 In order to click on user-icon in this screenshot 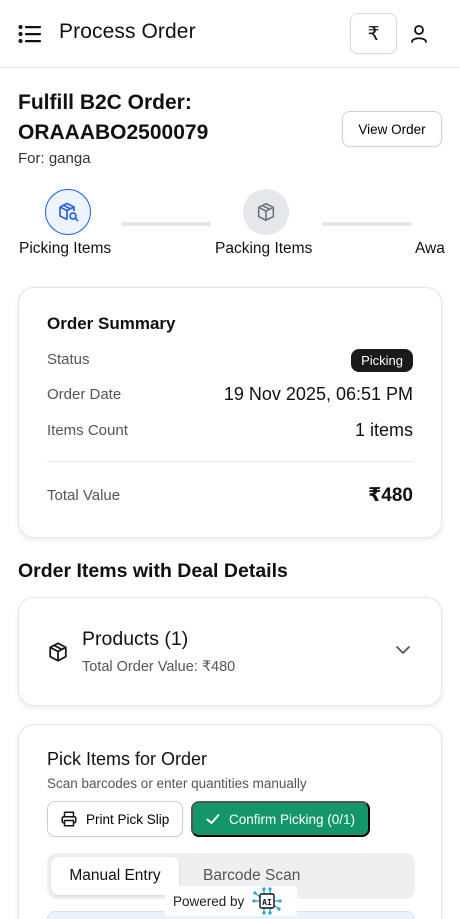, I will do `click(419, 34)`.